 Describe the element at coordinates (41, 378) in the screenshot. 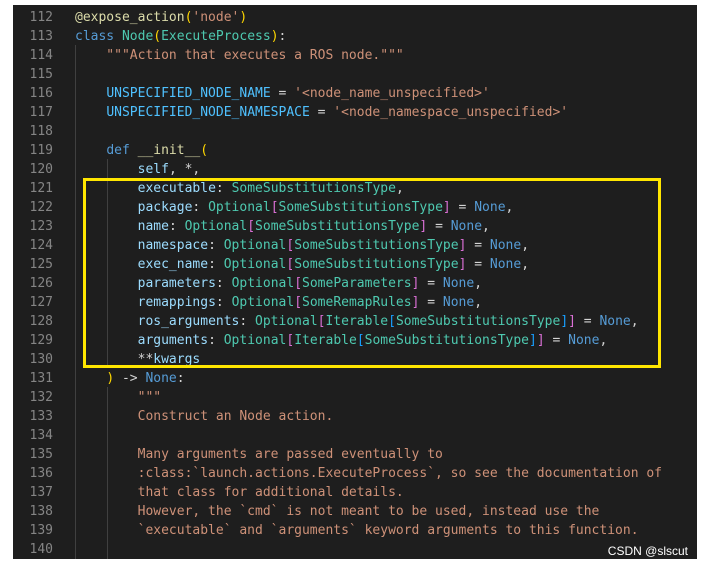

I see `line-number: 131` at that location.